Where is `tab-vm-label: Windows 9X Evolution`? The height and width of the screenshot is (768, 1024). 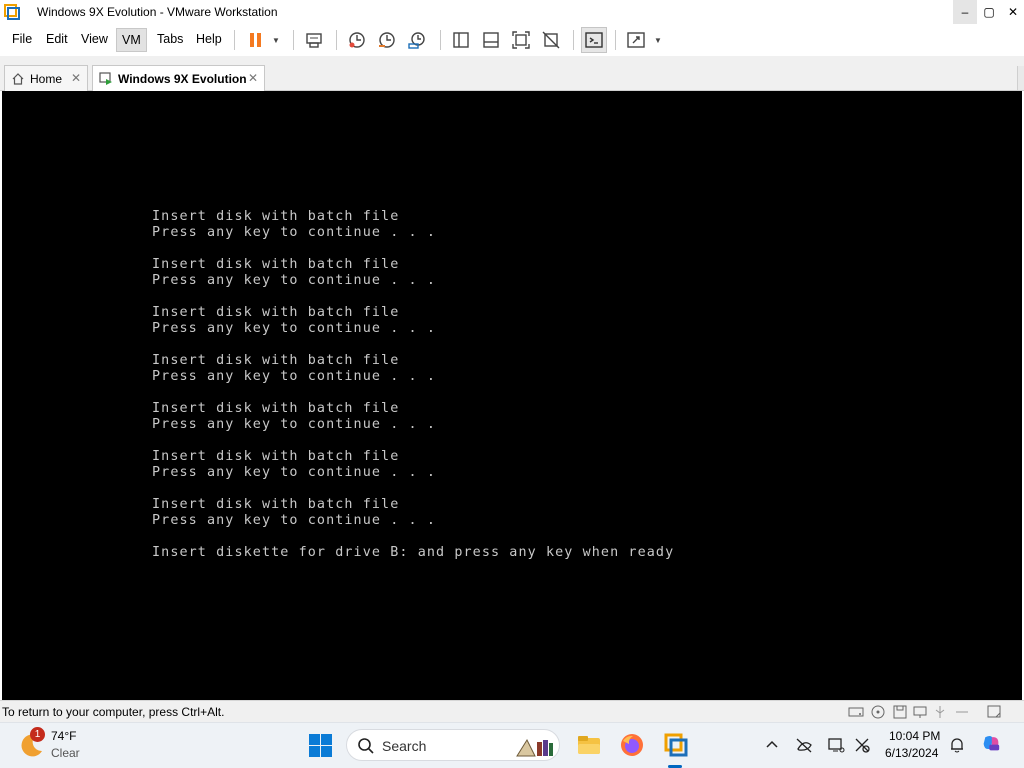
tab-vm-label: Windows 9X Evolution is located at coordinates (182, 79).